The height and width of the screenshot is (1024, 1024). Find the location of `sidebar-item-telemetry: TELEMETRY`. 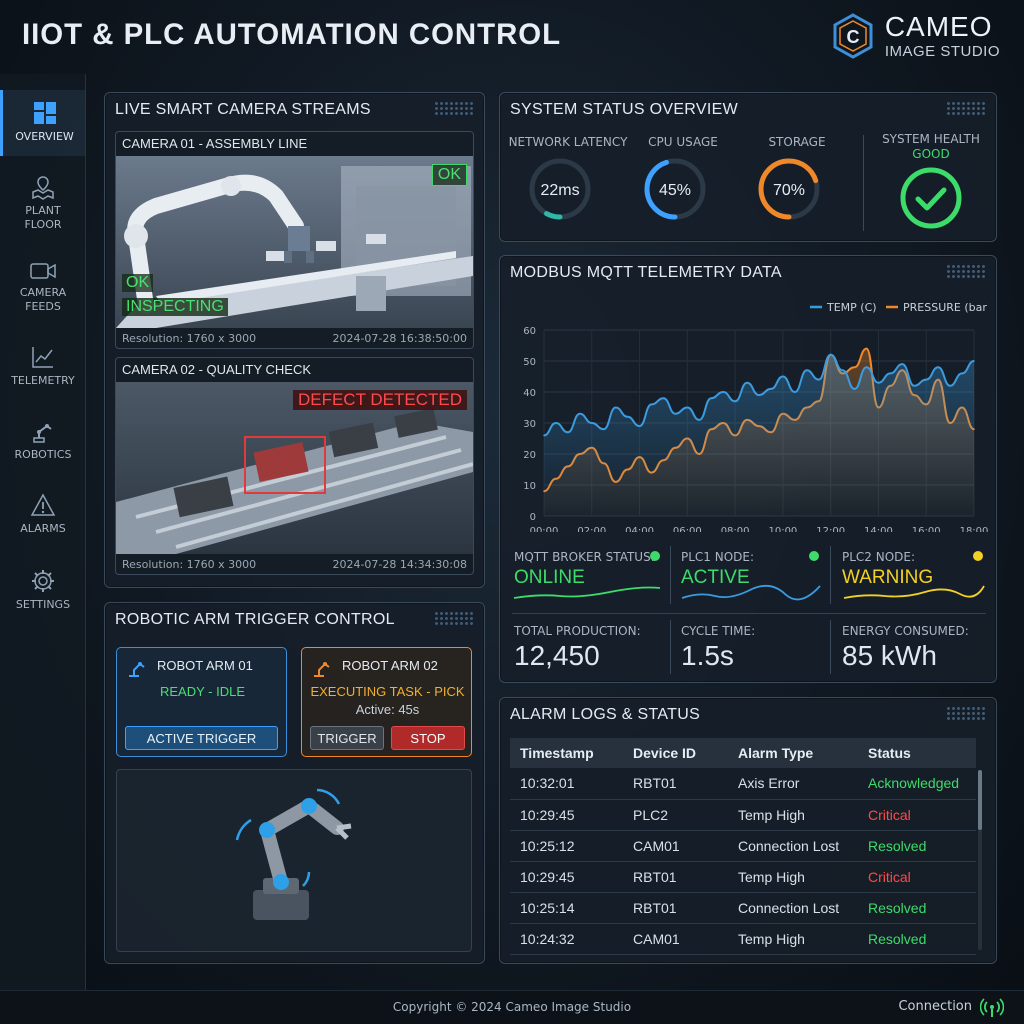

sidebar-item-telemetry: TELEMETRY is located at coordinates (43, 372).